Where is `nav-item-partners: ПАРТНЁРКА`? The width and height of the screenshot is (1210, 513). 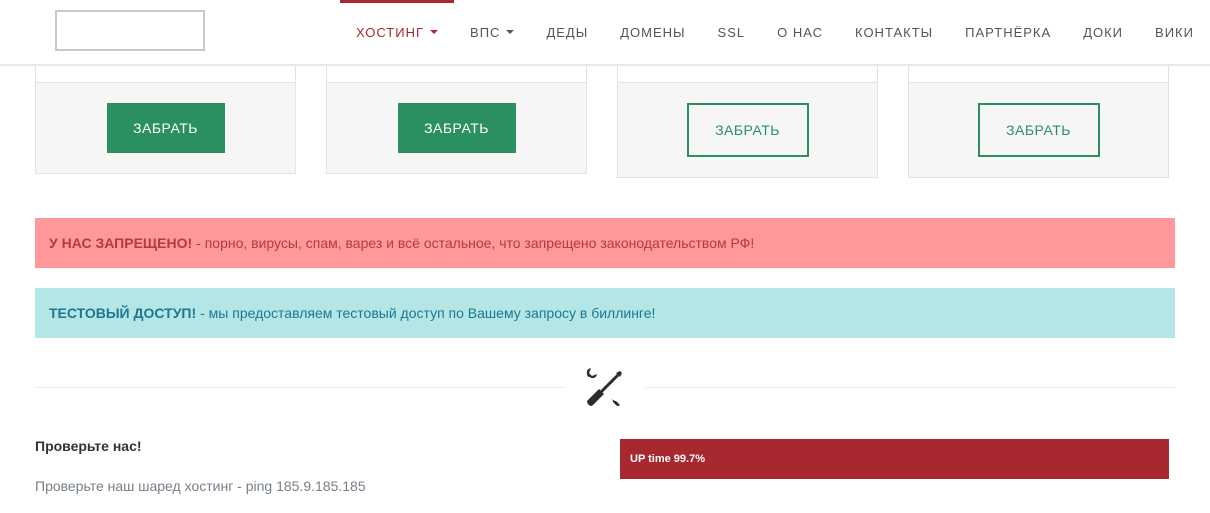
nav-item-partners: ПАРТНЁРКА is located at coordinates (1008, 32).